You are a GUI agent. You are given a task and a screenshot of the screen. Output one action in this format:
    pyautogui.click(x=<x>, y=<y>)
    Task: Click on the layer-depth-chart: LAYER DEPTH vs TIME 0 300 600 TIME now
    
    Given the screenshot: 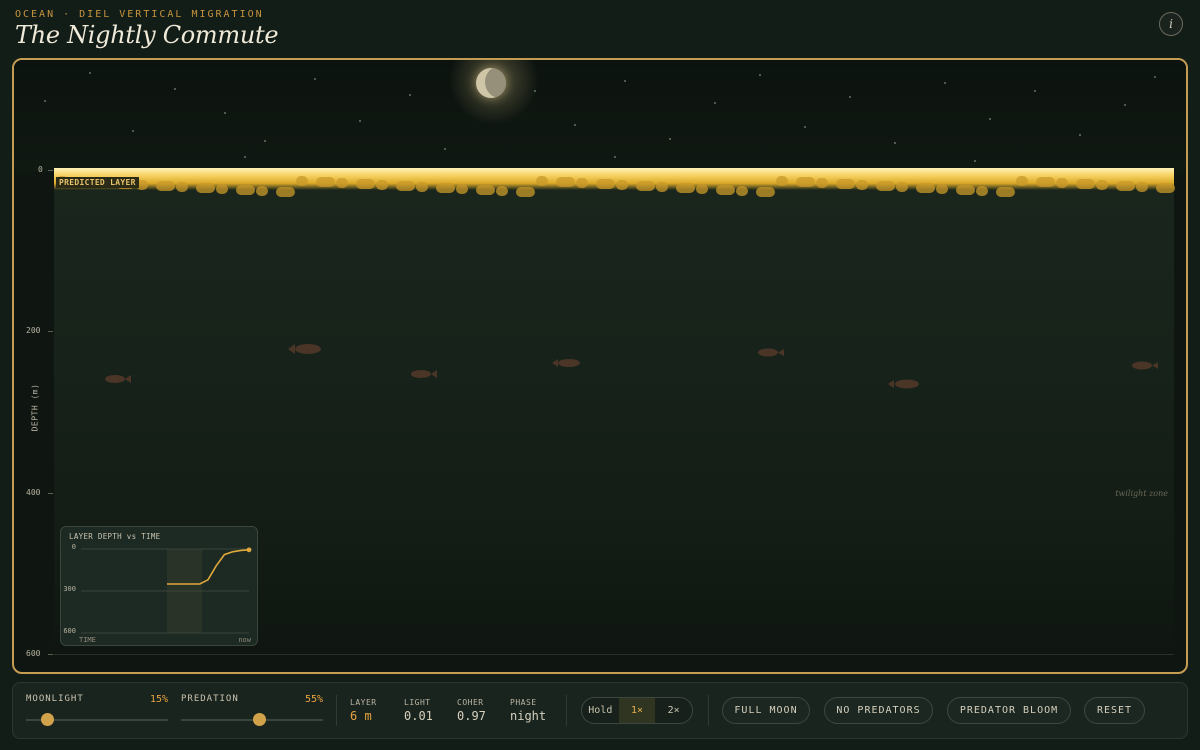 What is the action you would take?
    pyautogui.click(x=159, y=586)
    